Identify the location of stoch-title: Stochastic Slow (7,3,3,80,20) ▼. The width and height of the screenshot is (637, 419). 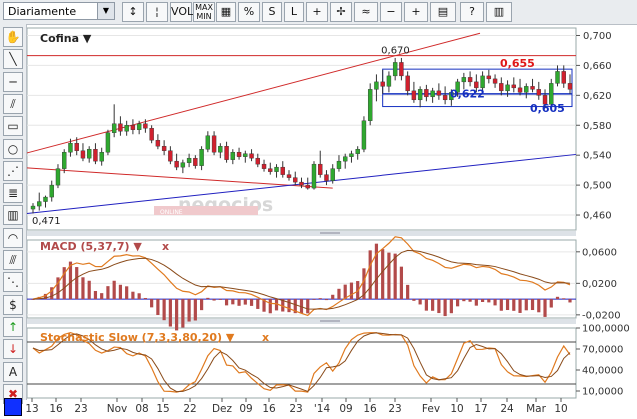
(137, 337).